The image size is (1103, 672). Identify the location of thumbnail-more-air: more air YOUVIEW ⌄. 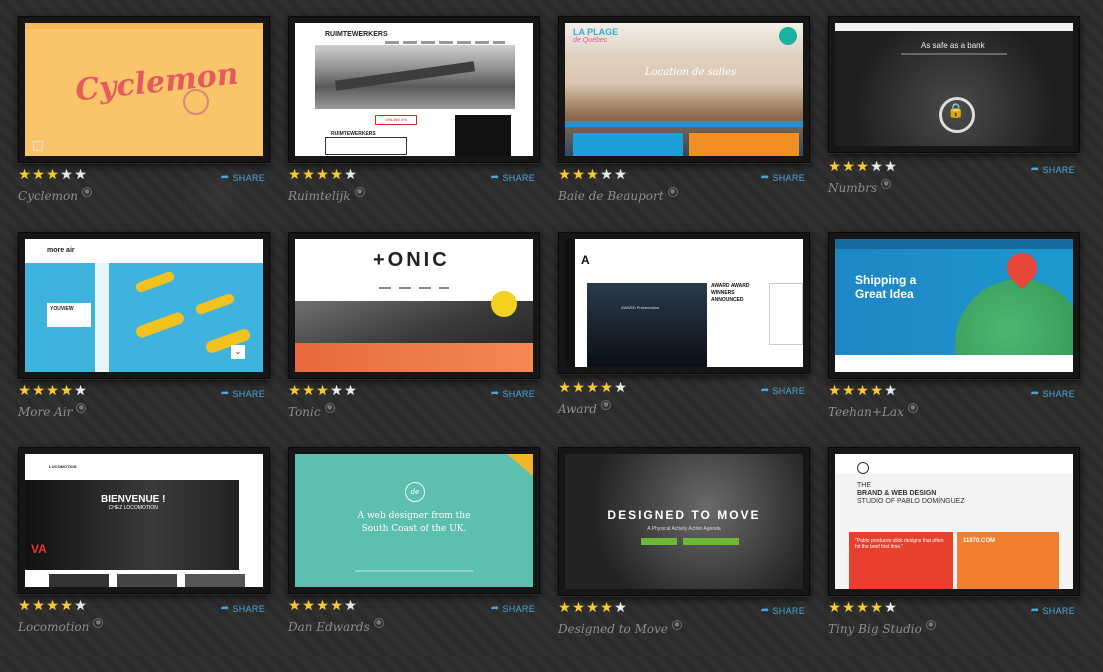
(144, 305).